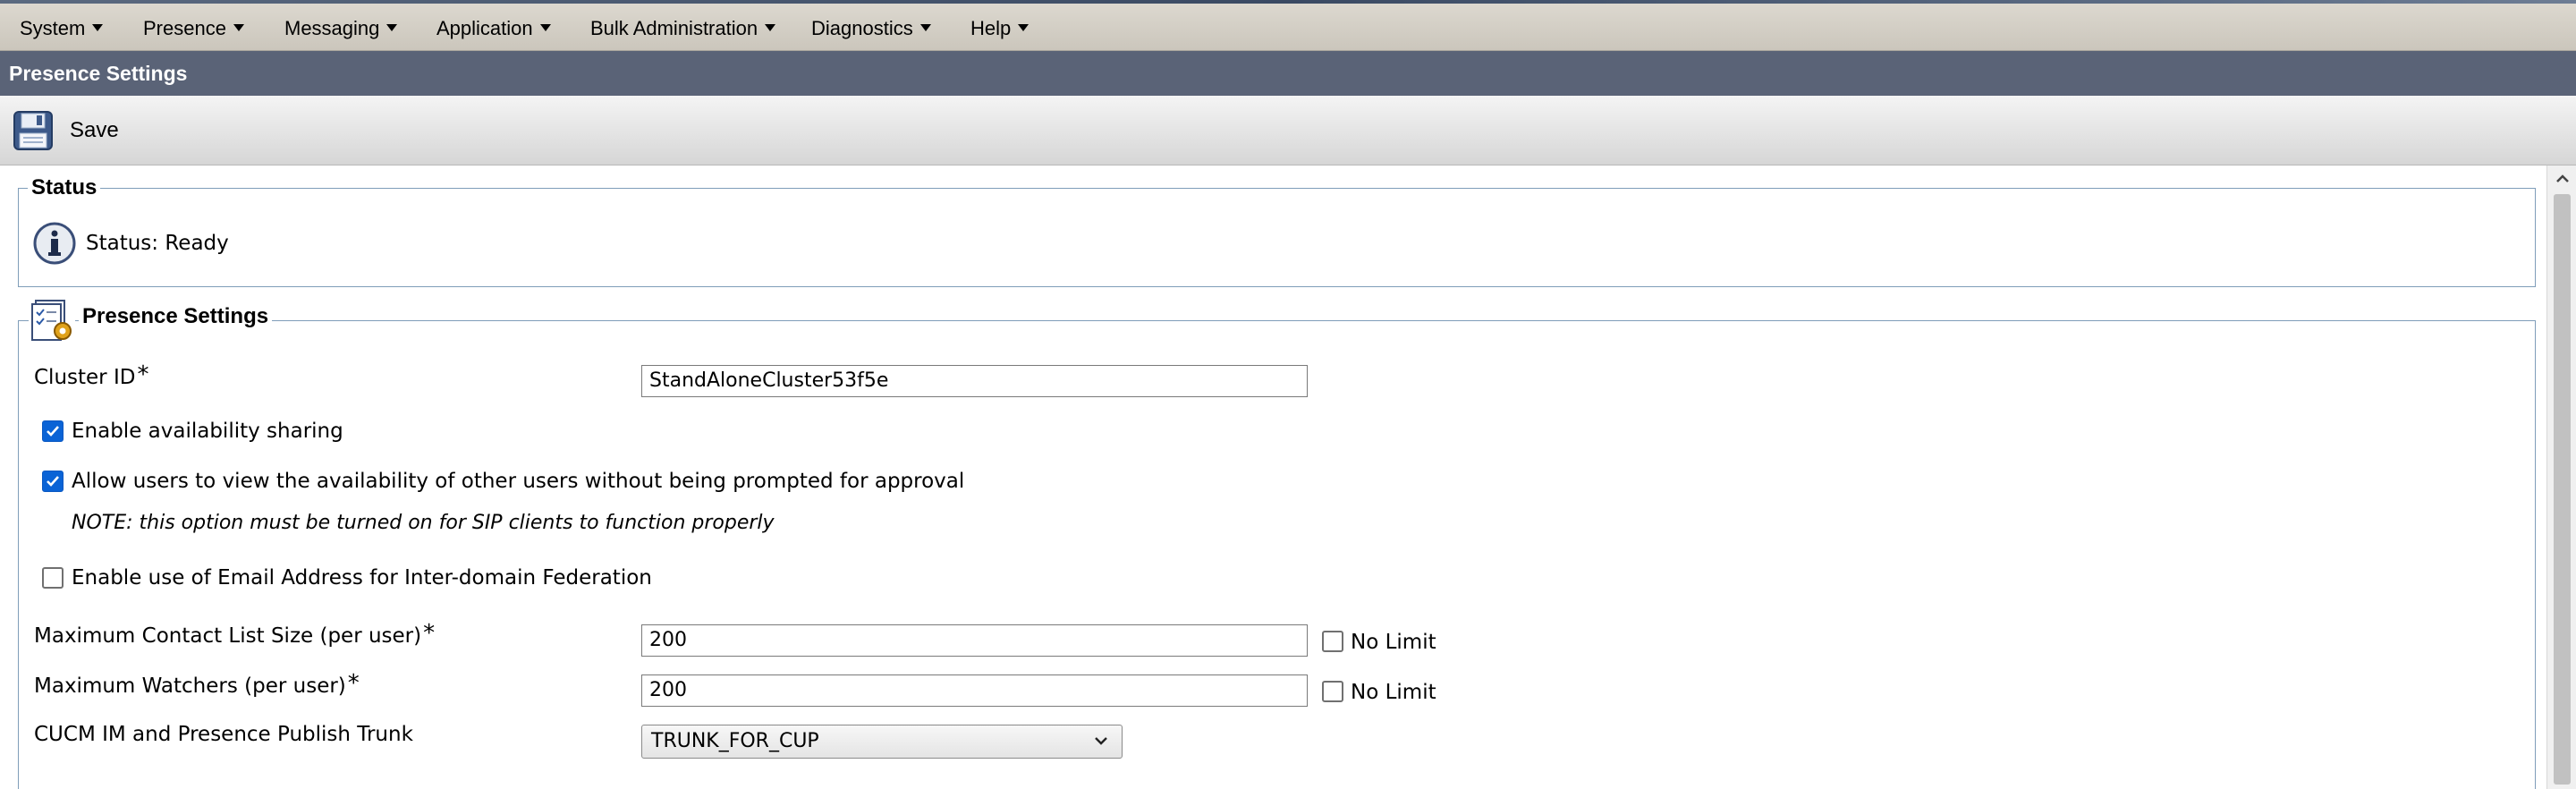  What do you see at coordinates (157, 244) in the screenshot?
I see `status-text: Status: Ready` at bounding box center [157, 244].